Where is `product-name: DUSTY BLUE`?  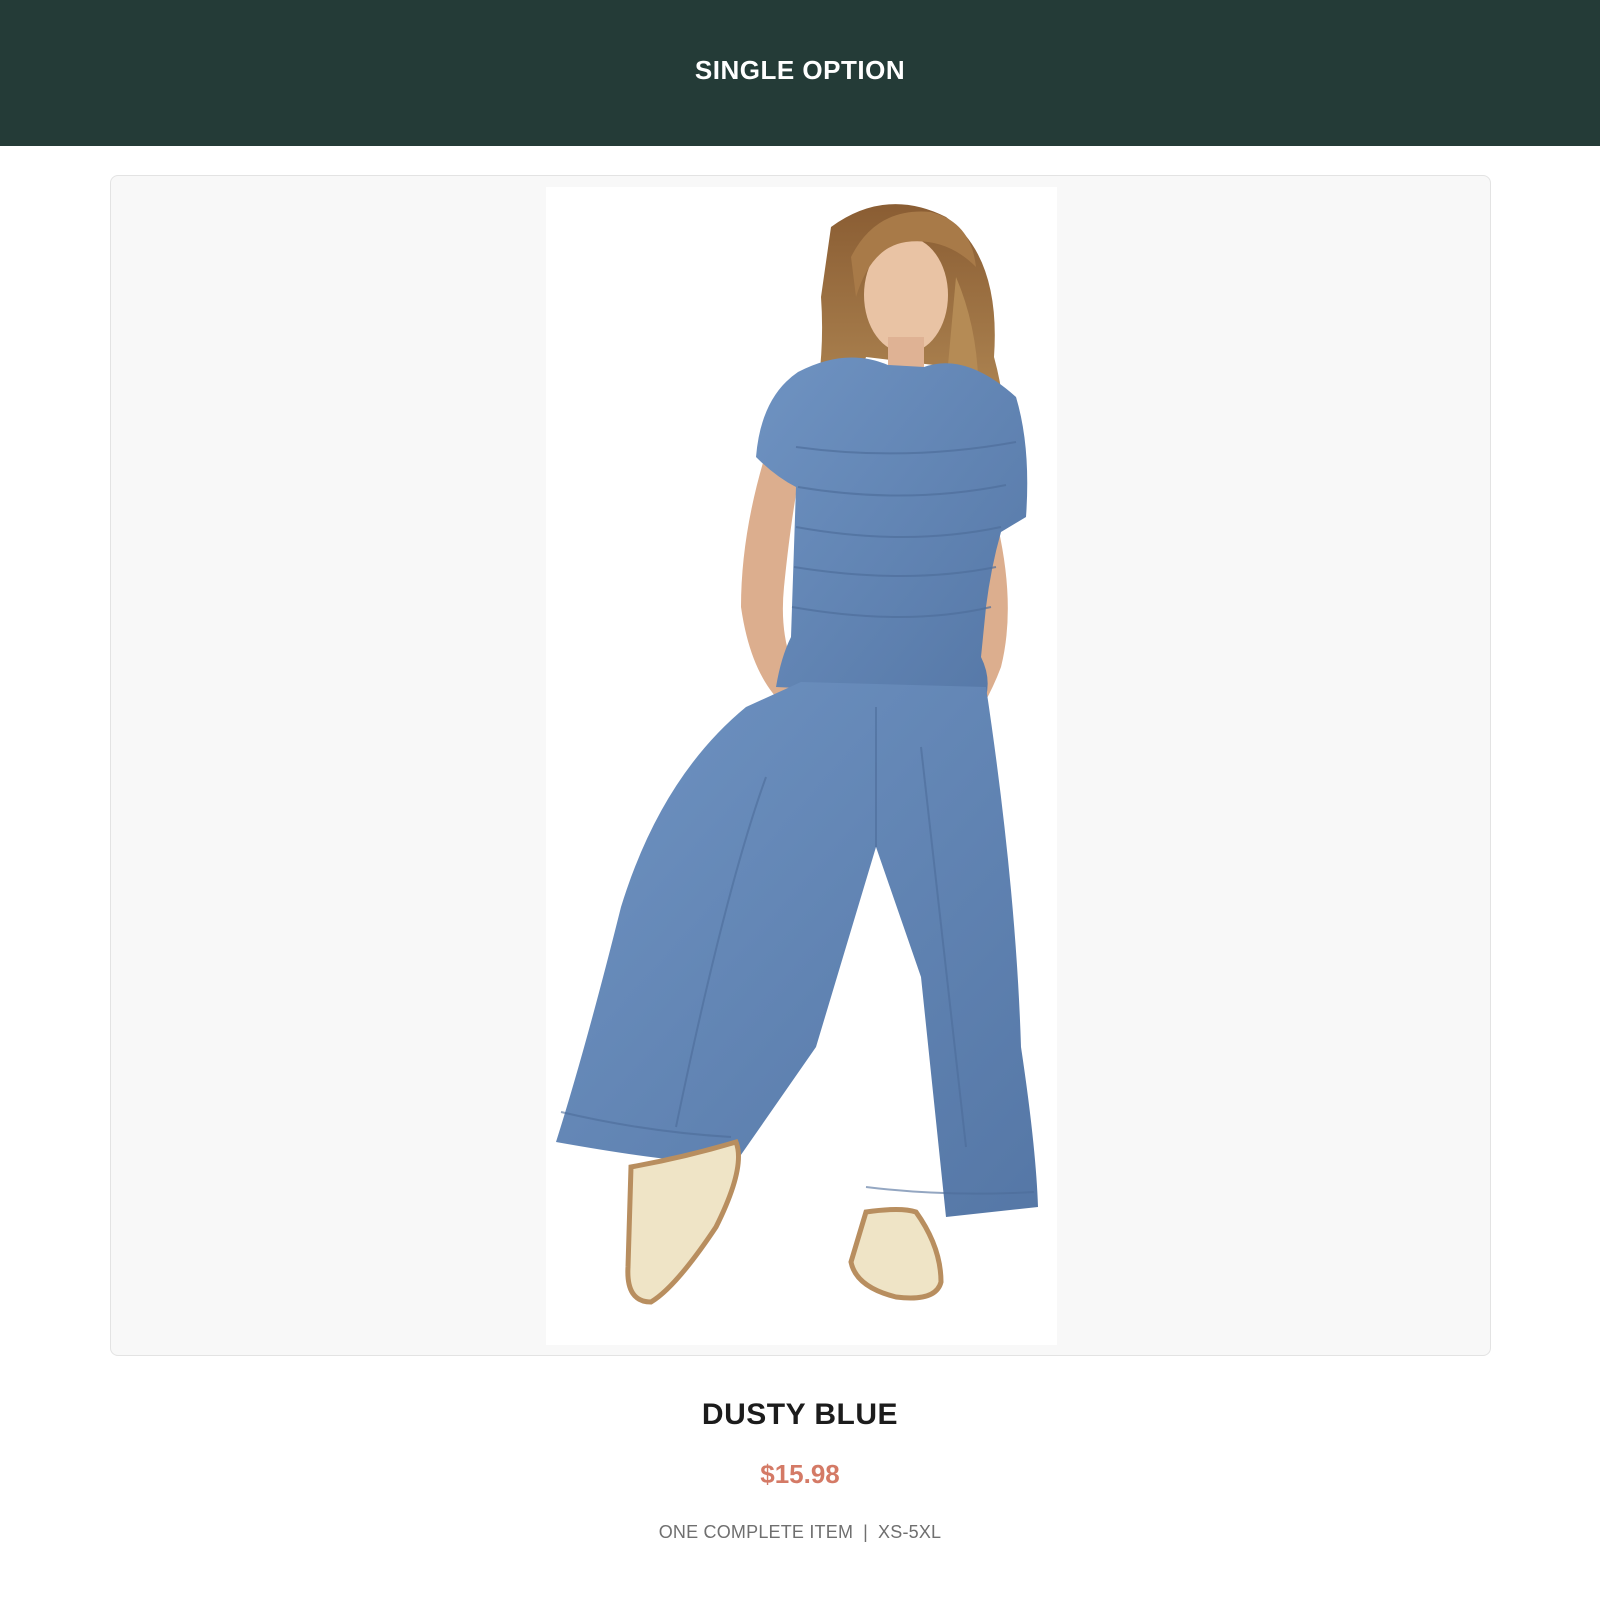 product-name: DUSTY BLUE is located at coordinates (800, 1414).